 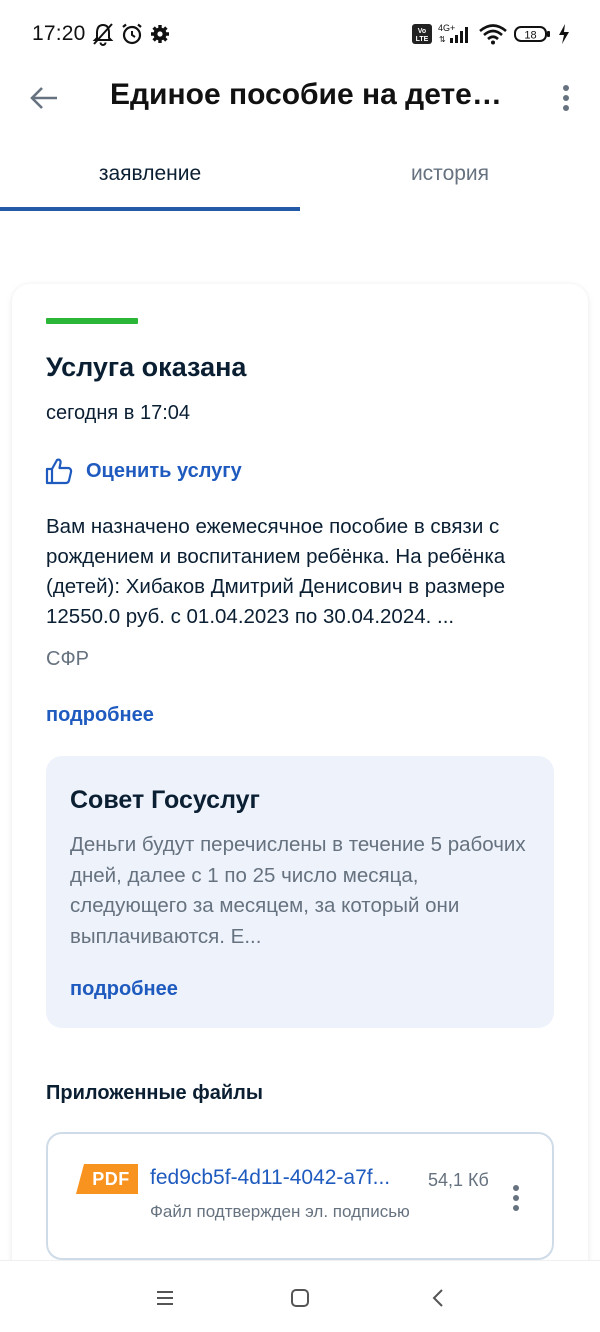 I want to click on file-size: 54,1 Кб, so click(x=458, y=1180).